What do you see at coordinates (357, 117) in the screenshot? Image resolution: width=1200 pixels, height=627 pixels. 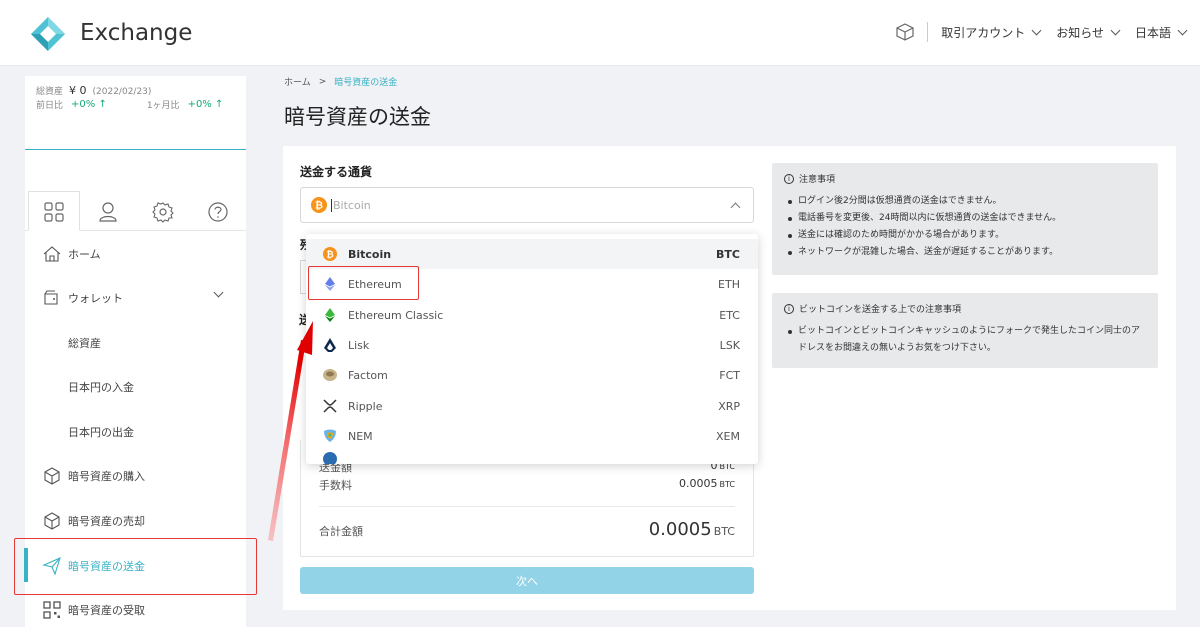 I see `page-title: 暗号資産の送金` at bounding box center [357, 117].